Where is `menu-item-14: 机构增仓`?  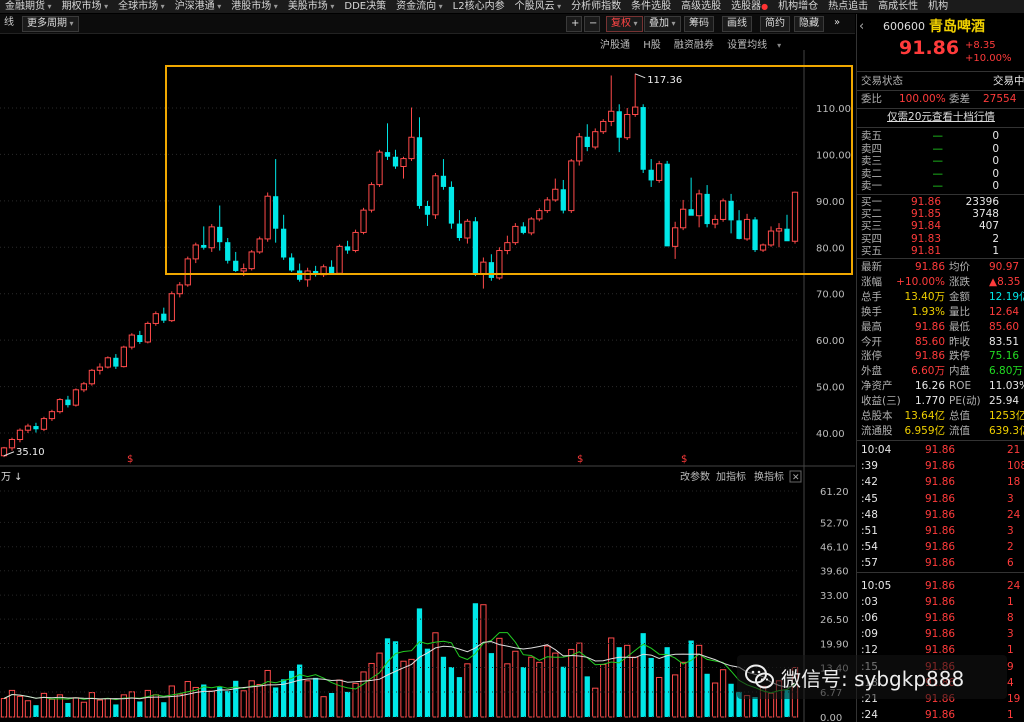 menu-item-14: 机构增仓 is located at coordinates (798, 6).